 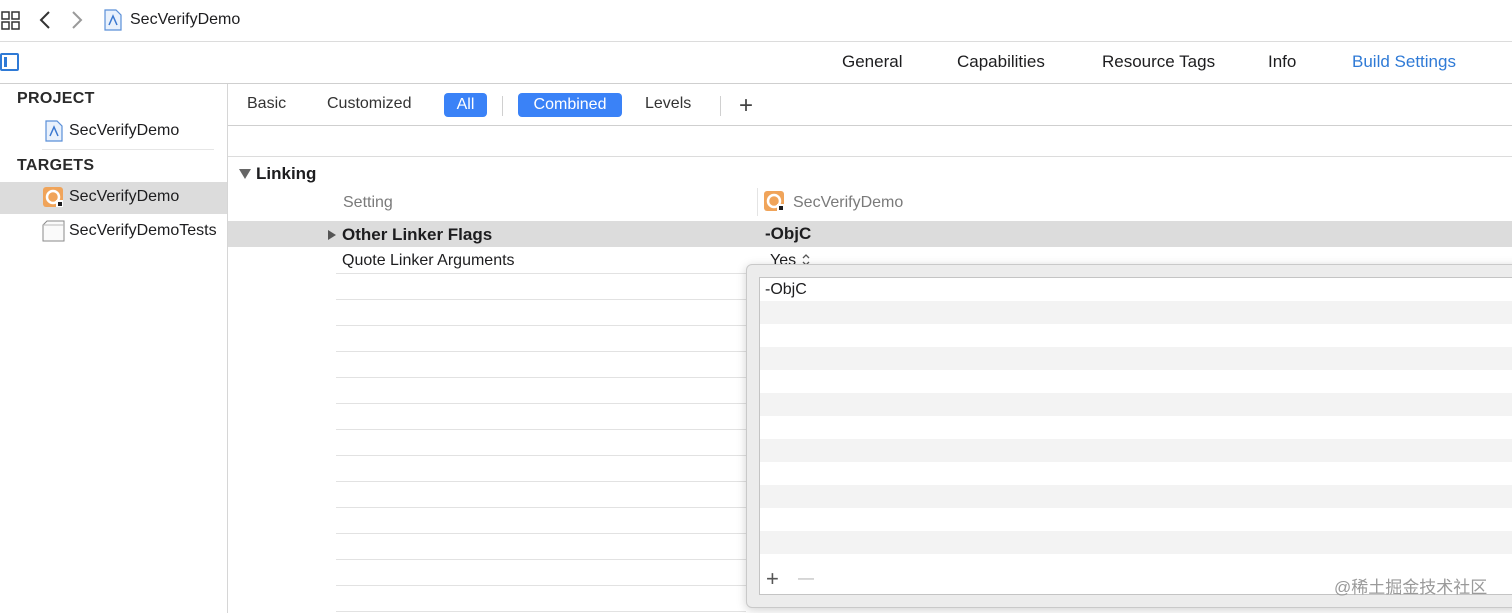 I want to click on add-entry-button: +, so click(x=772, y=579).